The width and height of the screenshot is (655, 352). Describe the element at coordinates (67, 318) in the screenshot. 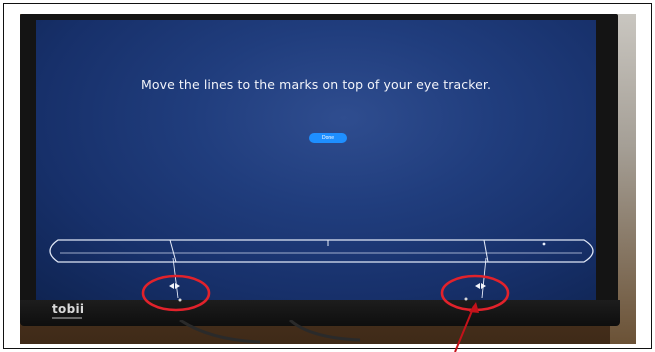

I see `tobii-logo-underline` at that location.